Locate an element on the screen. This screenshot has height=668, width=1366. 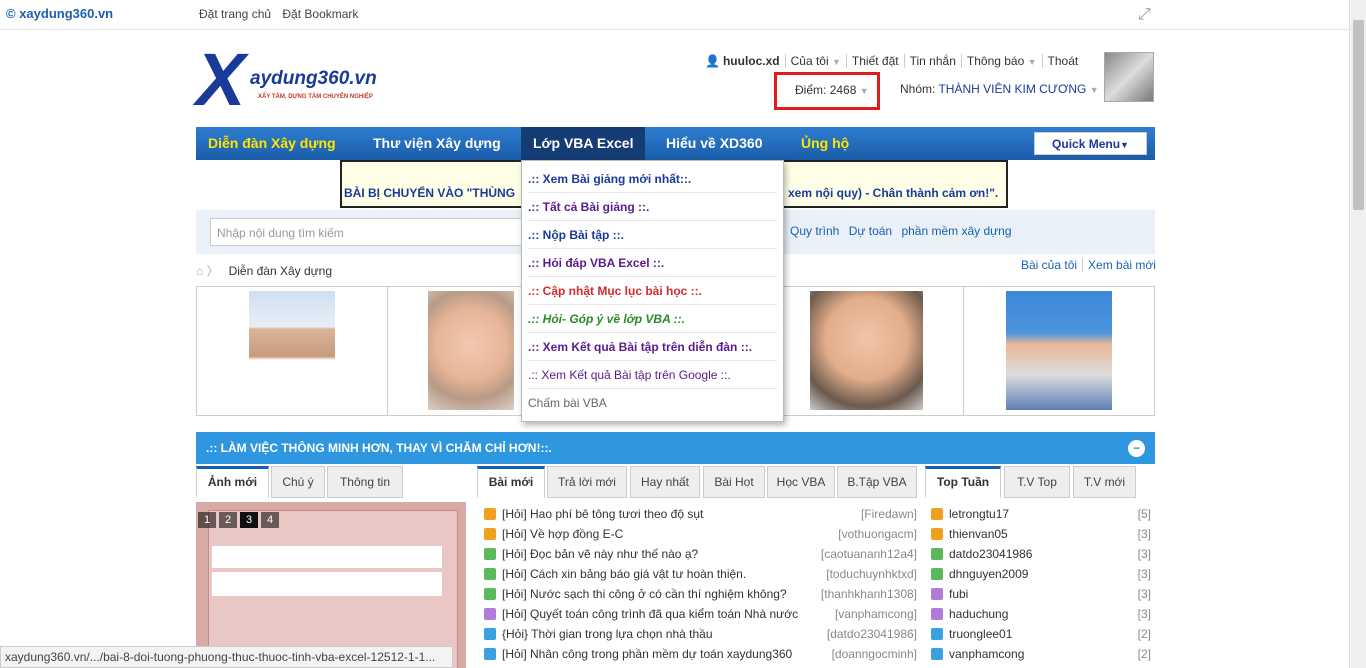
tag-quy-trinh: Quy trình is located at coordinates (814, 231).